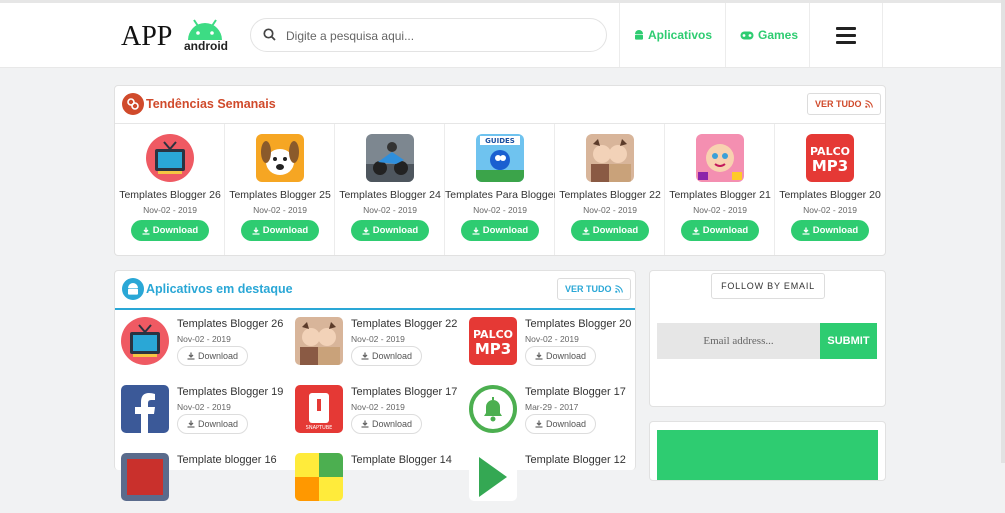 The width and height of the screenshot is (1005, 513). What do you see at coordinates (500, 158) in the screenshot?
I see `sonic-guides-icon: GUIDES` at bounding box center [500, 158].